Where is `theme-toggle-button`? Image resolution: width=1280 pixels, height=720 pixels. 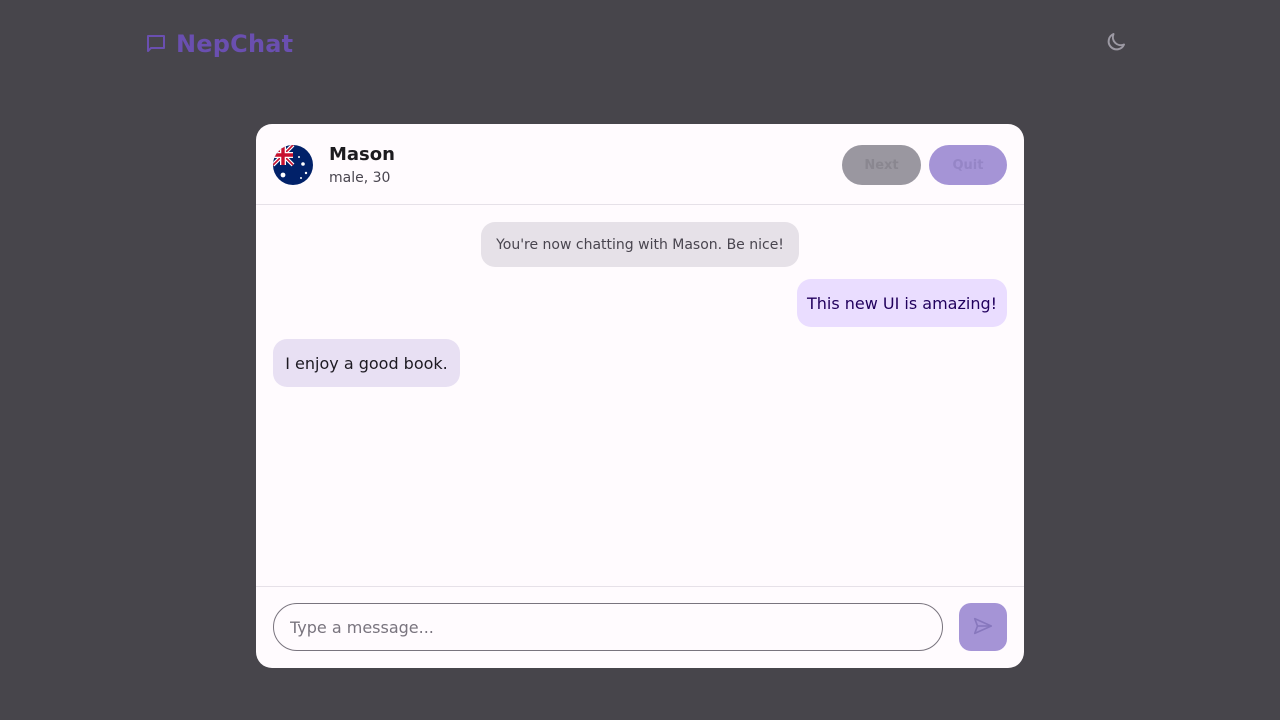
theme-toggle-button is located at coordinates (1116, 44).